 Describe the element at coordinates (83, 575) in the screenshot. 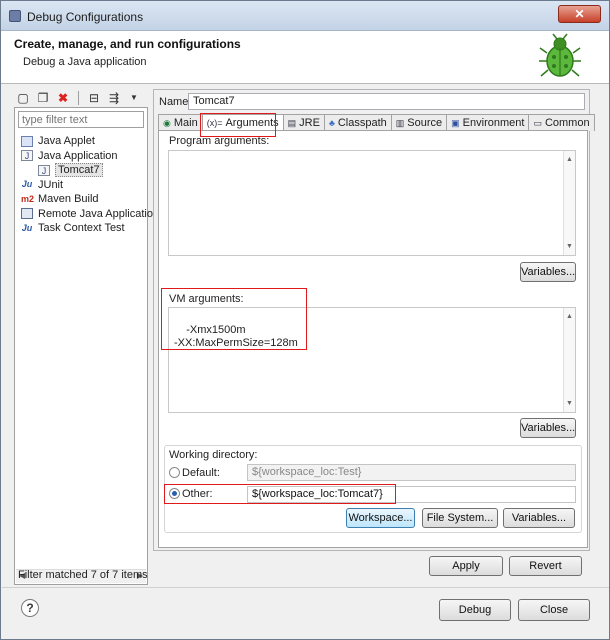

I see `filter-status-text: Filter matched 7 of 7 items` at that location.